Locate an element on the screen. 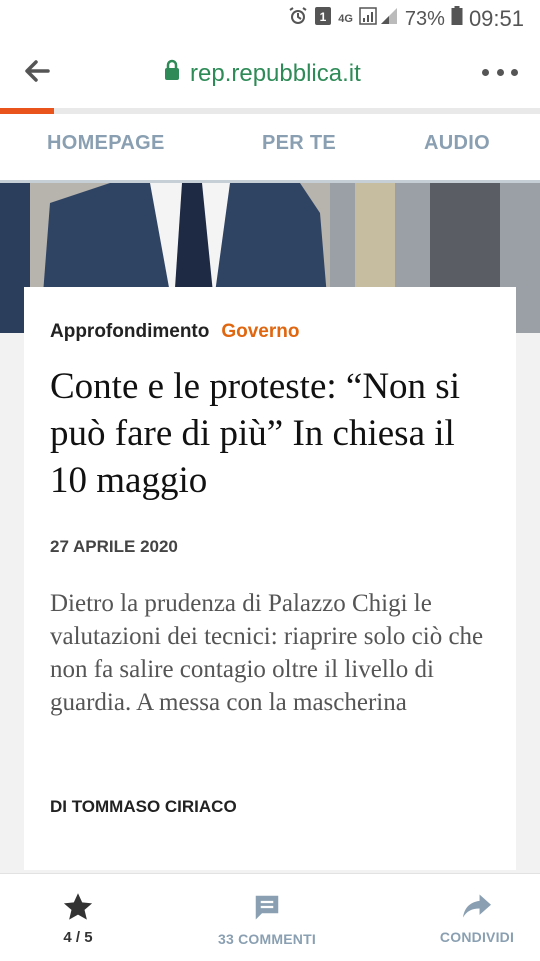 The image size is (540, 961). svg-text: 1 is located at coordinates (323, 17).